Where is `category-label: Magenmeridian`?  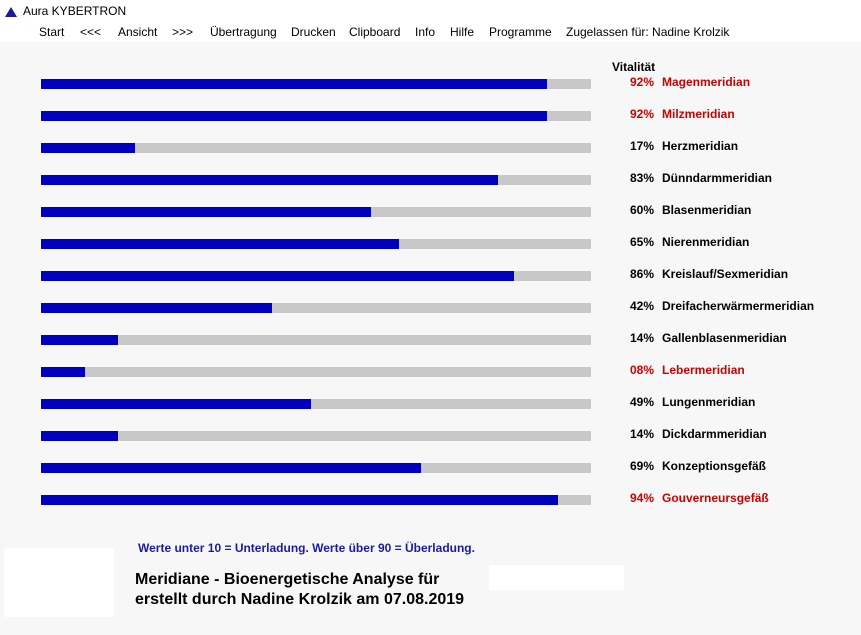
category-label: Magenmeridian is located at coordinates (706, 82).